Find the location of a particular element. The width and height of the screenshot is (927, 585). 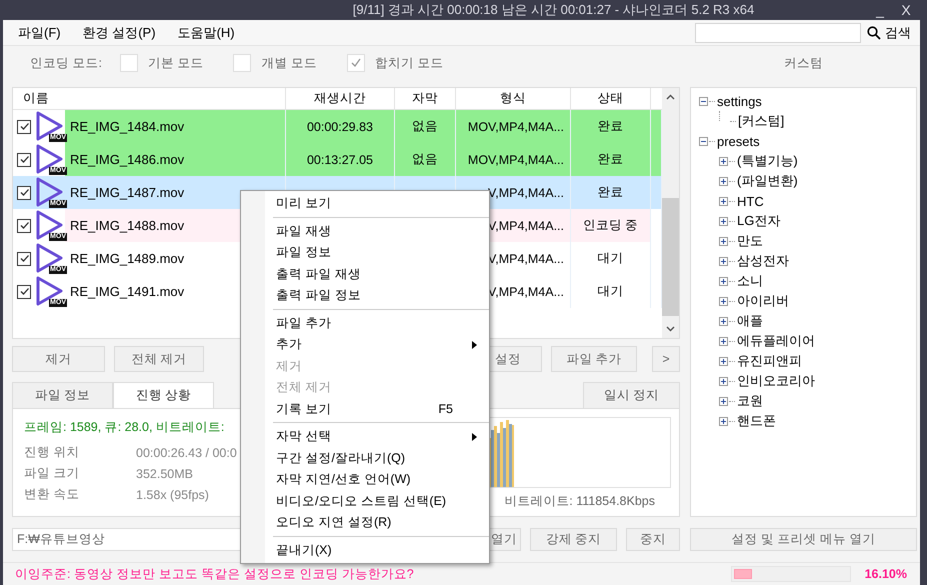

status-cell: 인코딩 중 is located at coordinates (610, 225).